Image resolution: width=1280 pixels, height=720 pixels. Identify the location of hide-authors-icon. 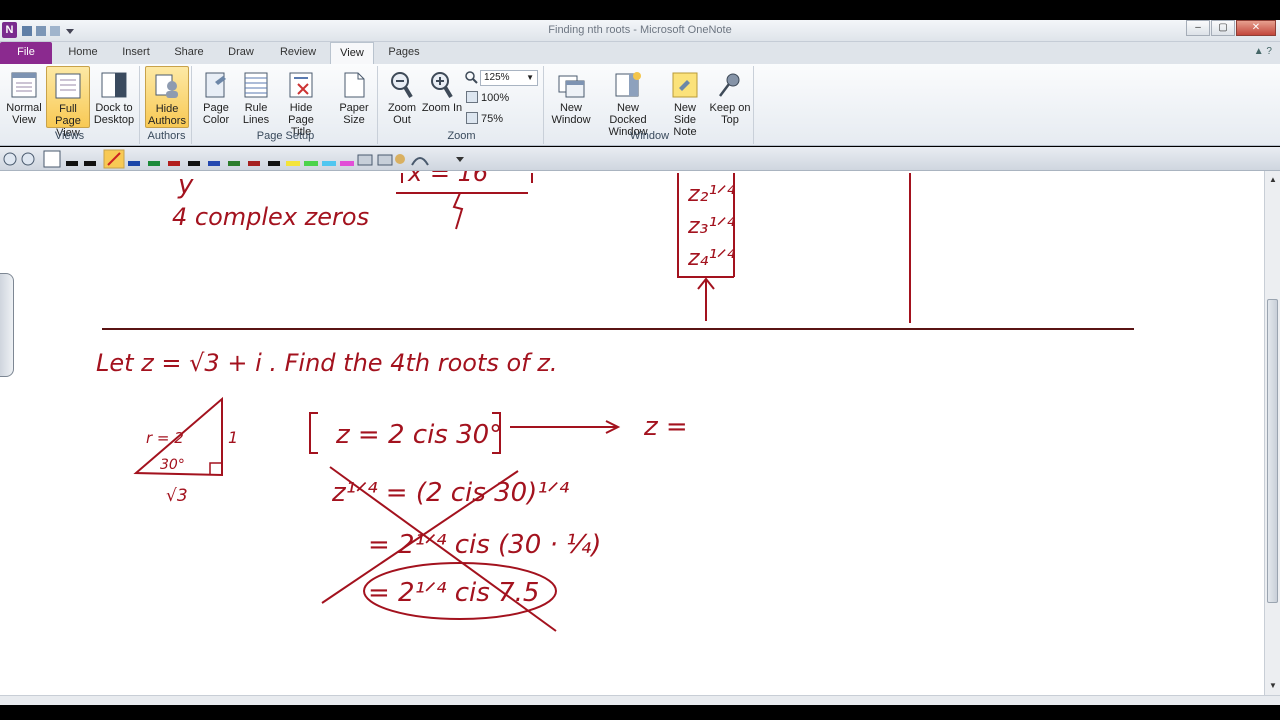
(166, 86).